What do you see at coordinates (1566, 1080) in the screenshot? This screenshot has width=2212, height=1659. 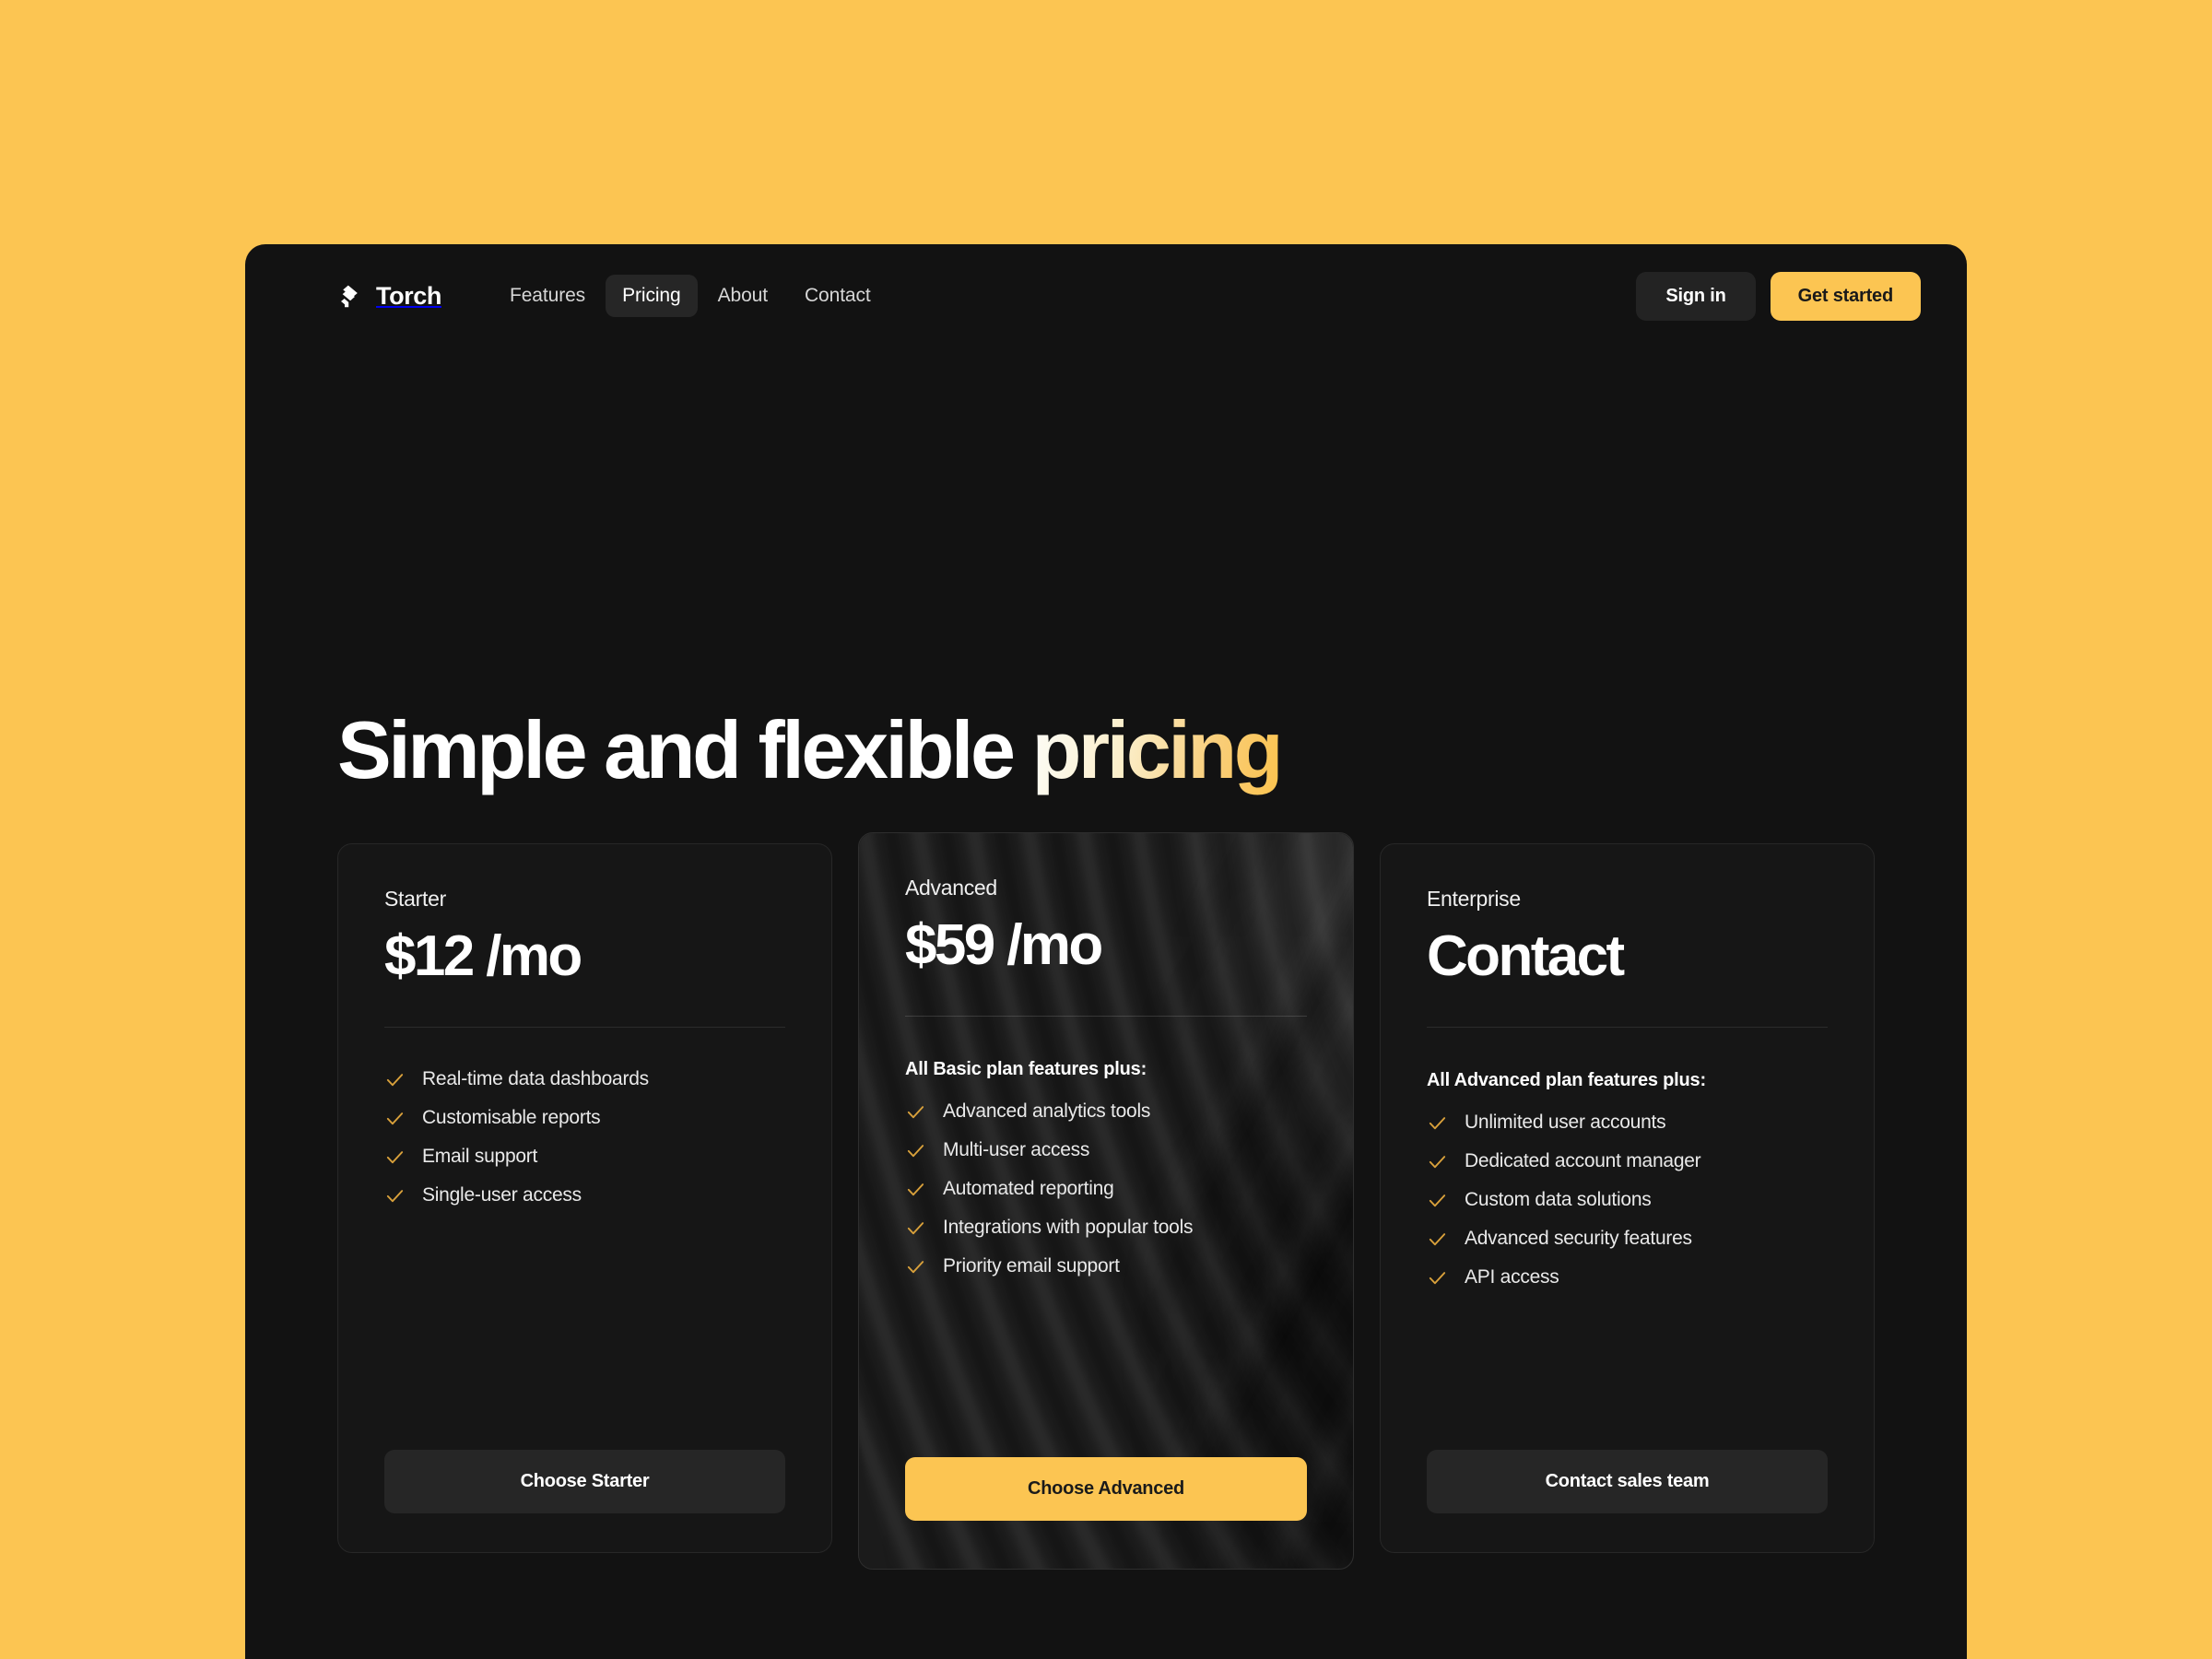 I see `plan-features-intro: All Advanced plan features plus:` at bounding box center [1566, 1080].